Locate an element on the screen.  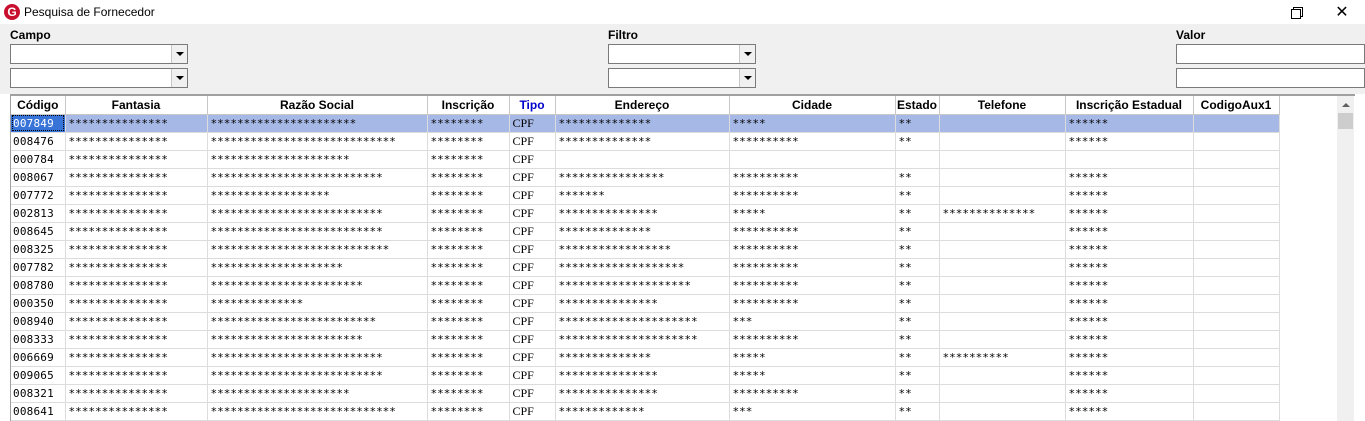
cell-codigo: 000784 is located at coordinates (38, 159).